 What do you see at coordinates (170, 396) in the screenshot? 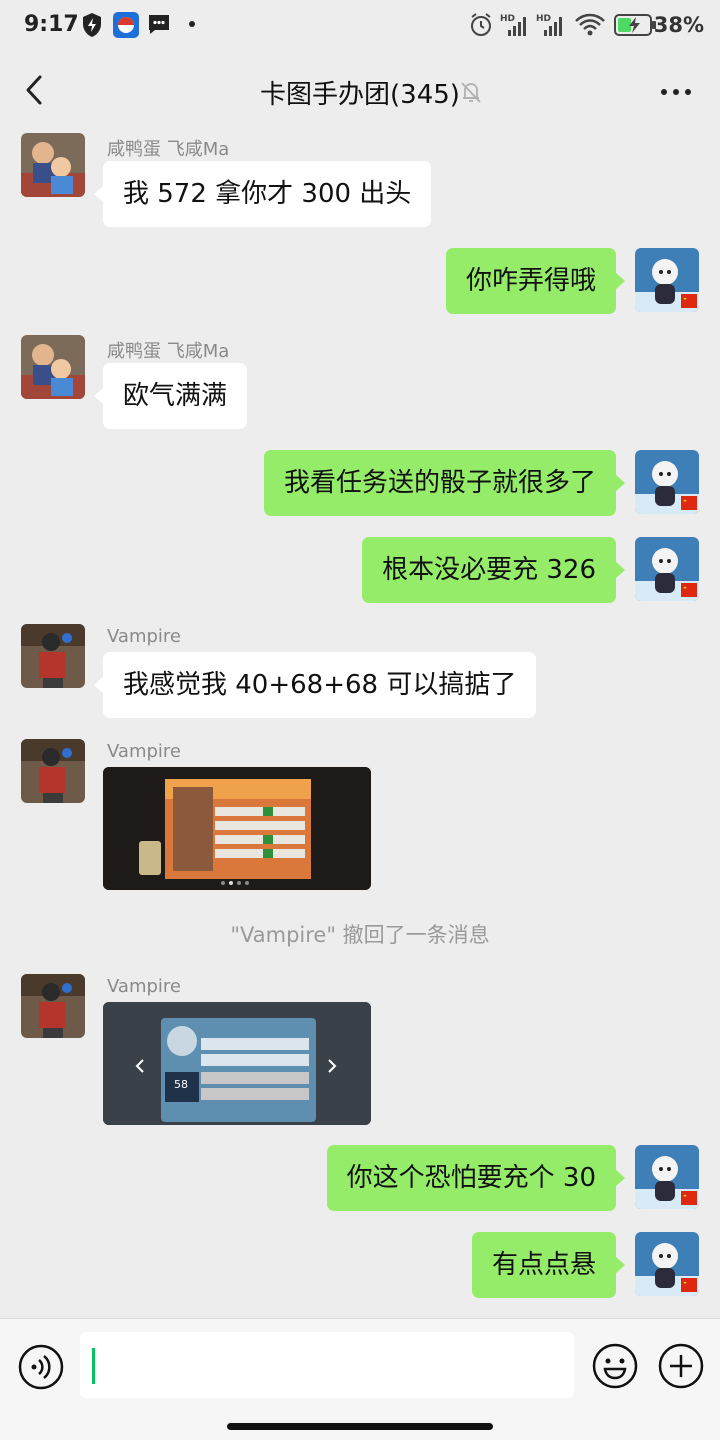
I see `message-bubble: 欧气满满` at bounding box center [170, 396].